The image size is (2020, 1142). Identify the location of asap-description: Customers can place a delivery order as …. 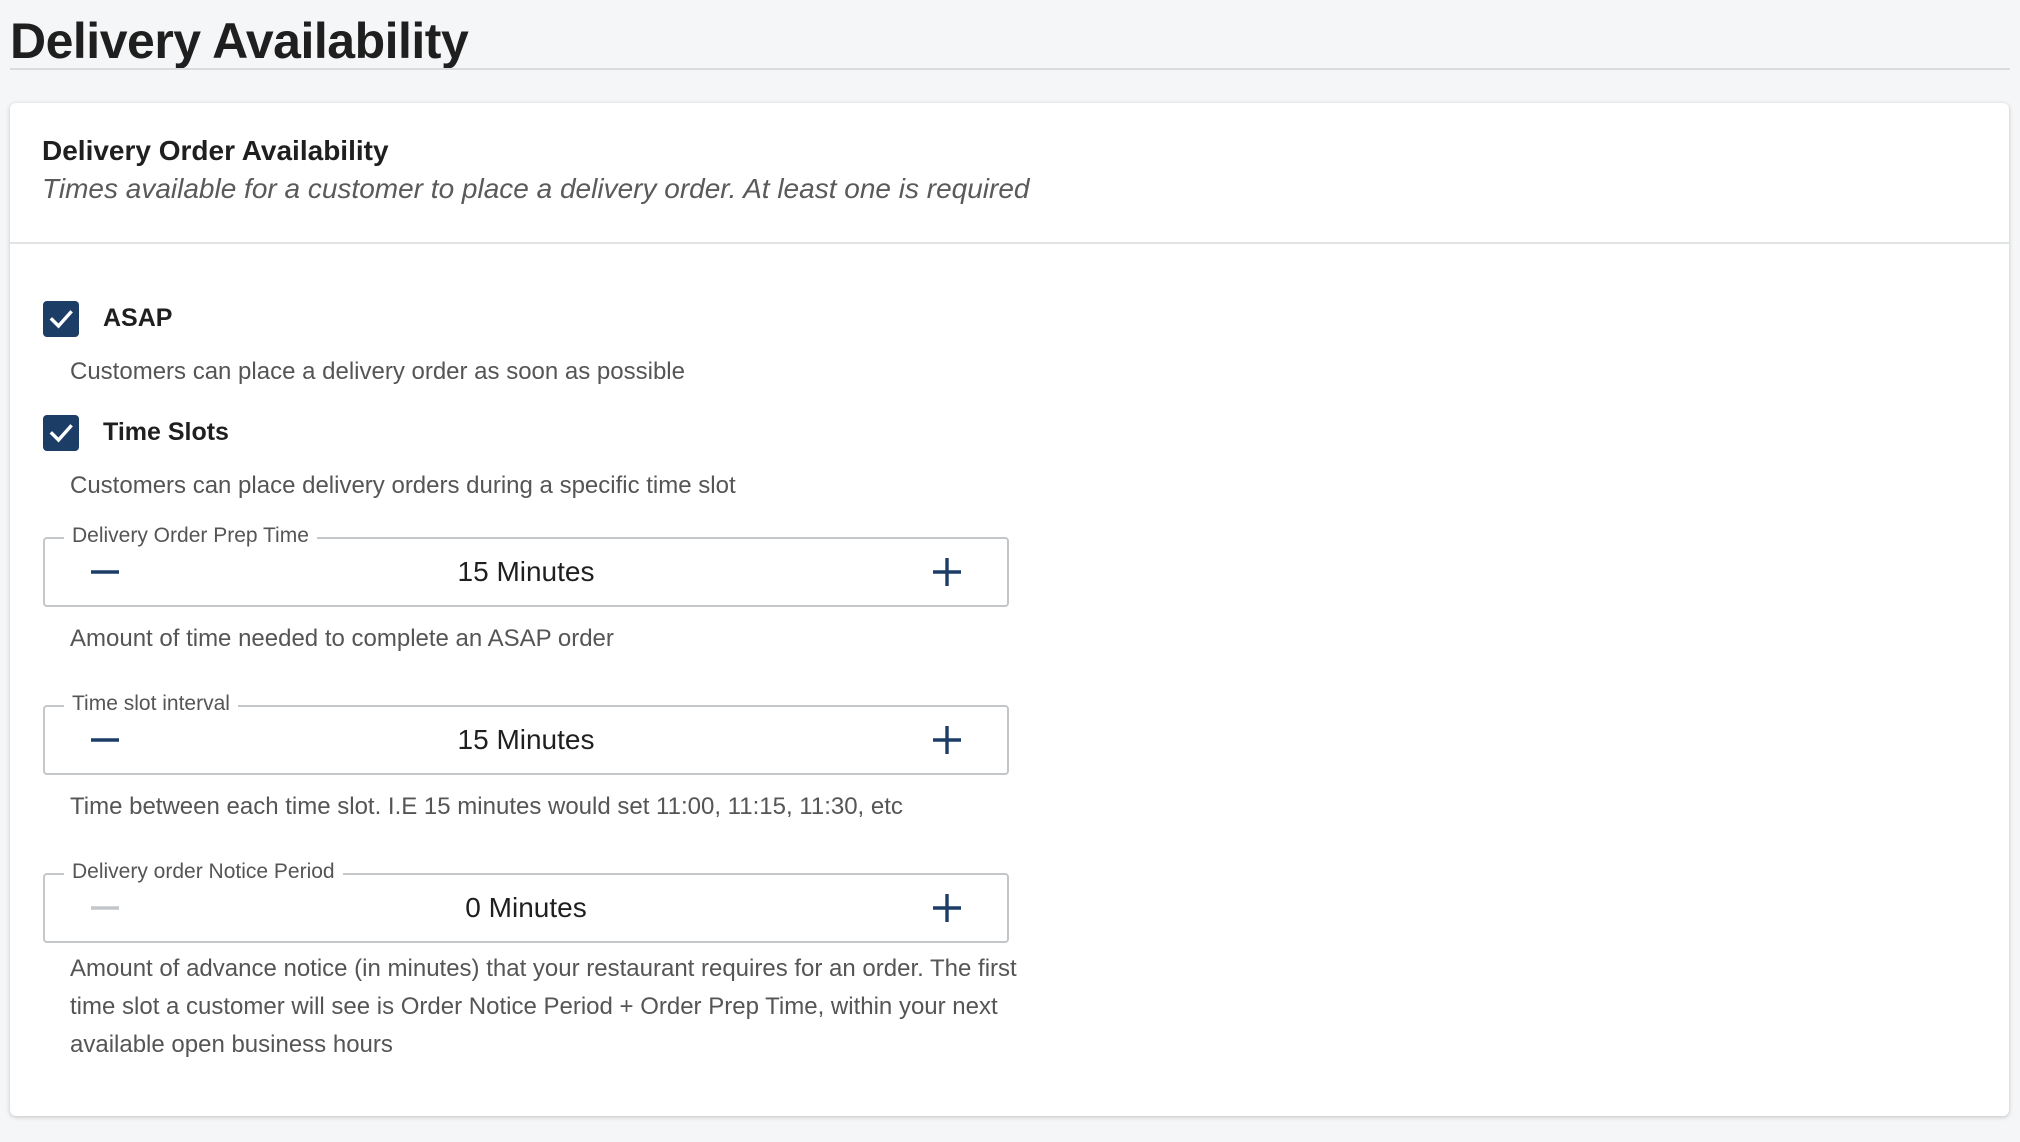
(377, 371).